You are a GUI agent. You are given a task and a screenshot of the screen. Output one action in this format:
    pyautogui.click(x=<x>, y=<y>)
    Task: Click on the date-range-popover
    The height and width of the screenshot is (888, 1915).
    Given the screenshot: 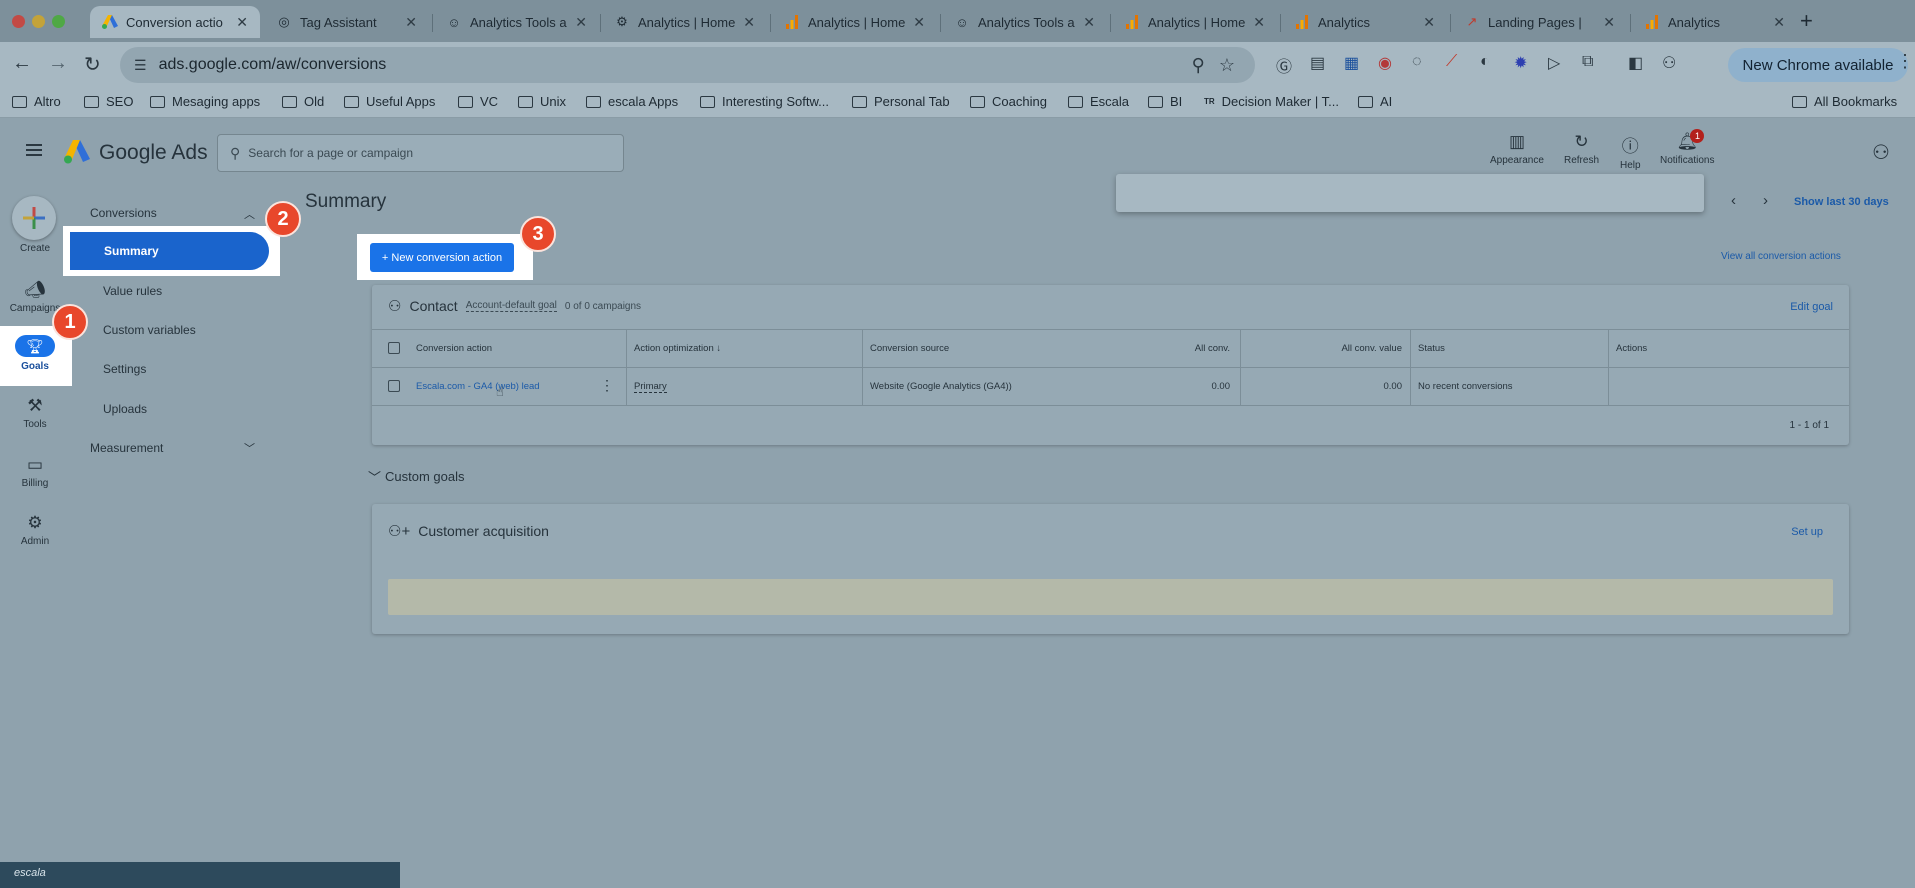 What is the action you would take?
    pyautogui.click(x=1410, y=193)
    